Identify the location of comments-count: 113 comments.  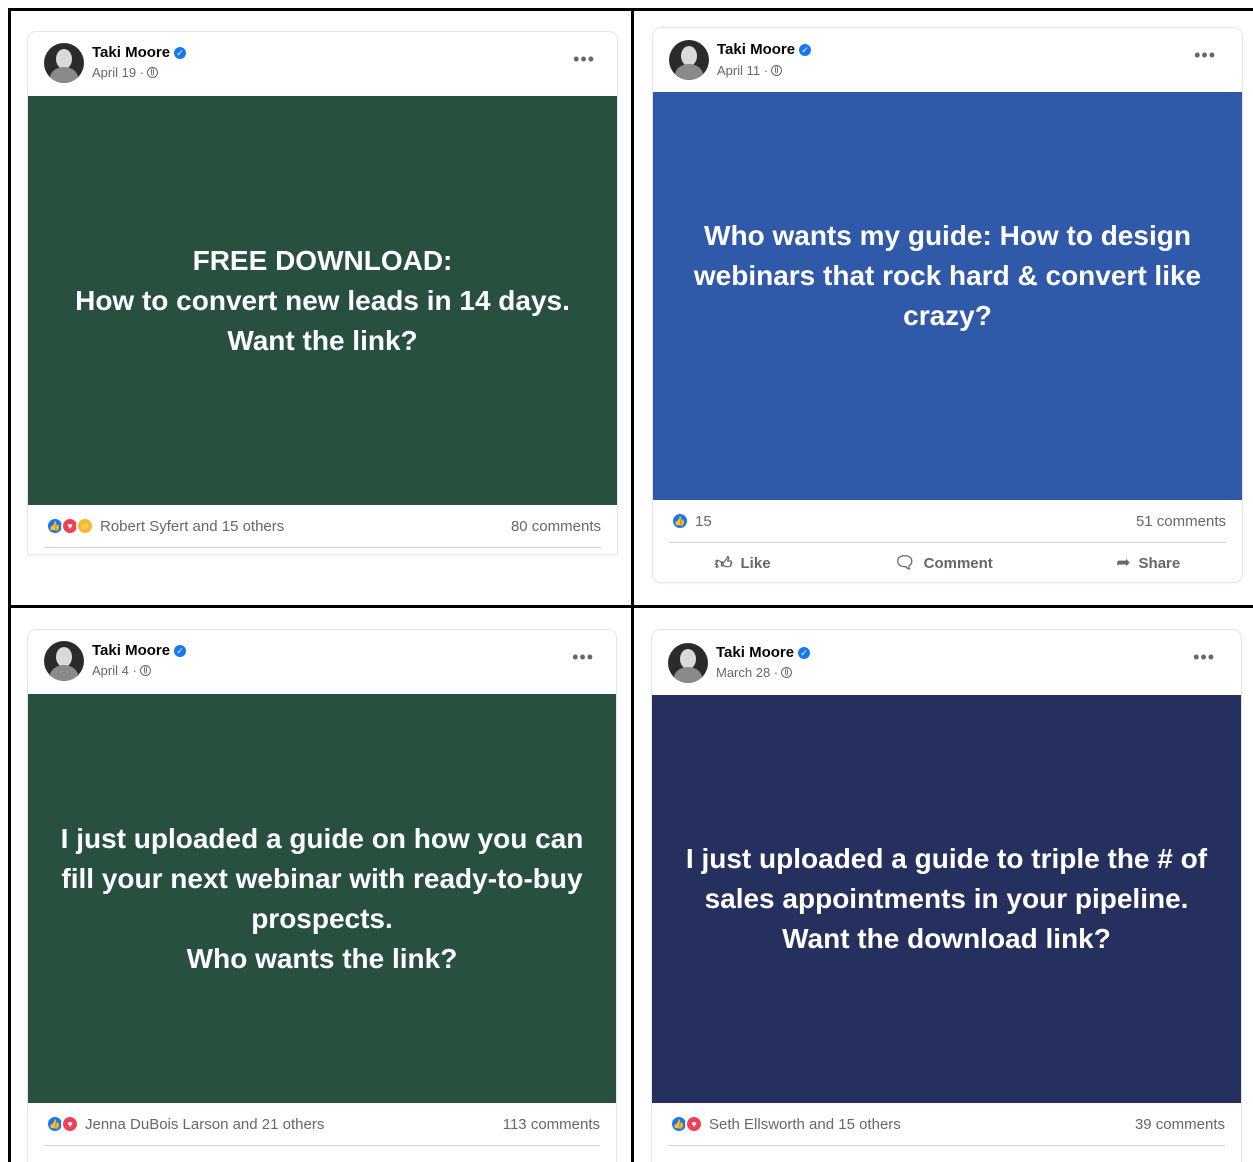
(551, 1124).